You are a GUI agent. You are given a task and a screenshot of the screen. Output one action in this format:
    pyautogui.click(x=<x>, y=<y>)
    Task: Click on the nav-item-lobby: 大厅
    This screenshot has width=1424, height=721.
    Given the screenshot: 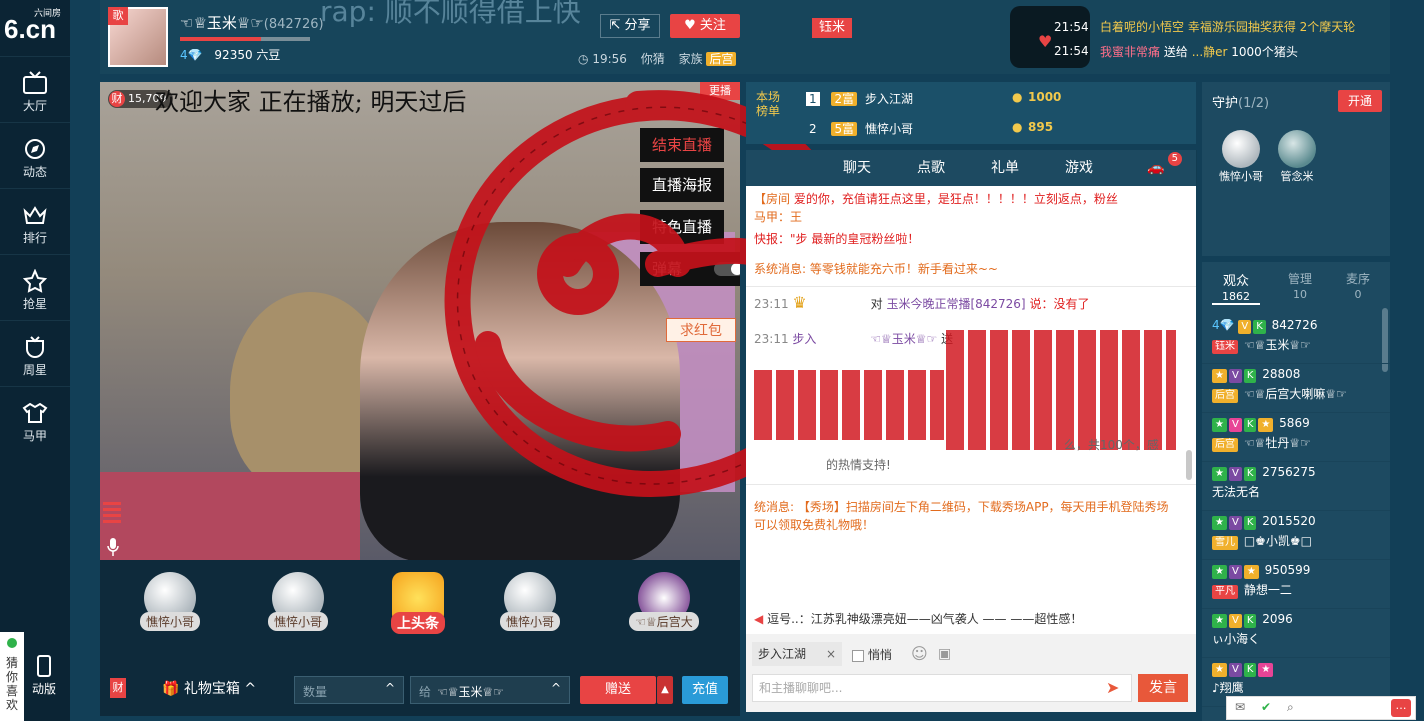 What is the action you would take?
    pyautogui.click(x=35, y=89)
    